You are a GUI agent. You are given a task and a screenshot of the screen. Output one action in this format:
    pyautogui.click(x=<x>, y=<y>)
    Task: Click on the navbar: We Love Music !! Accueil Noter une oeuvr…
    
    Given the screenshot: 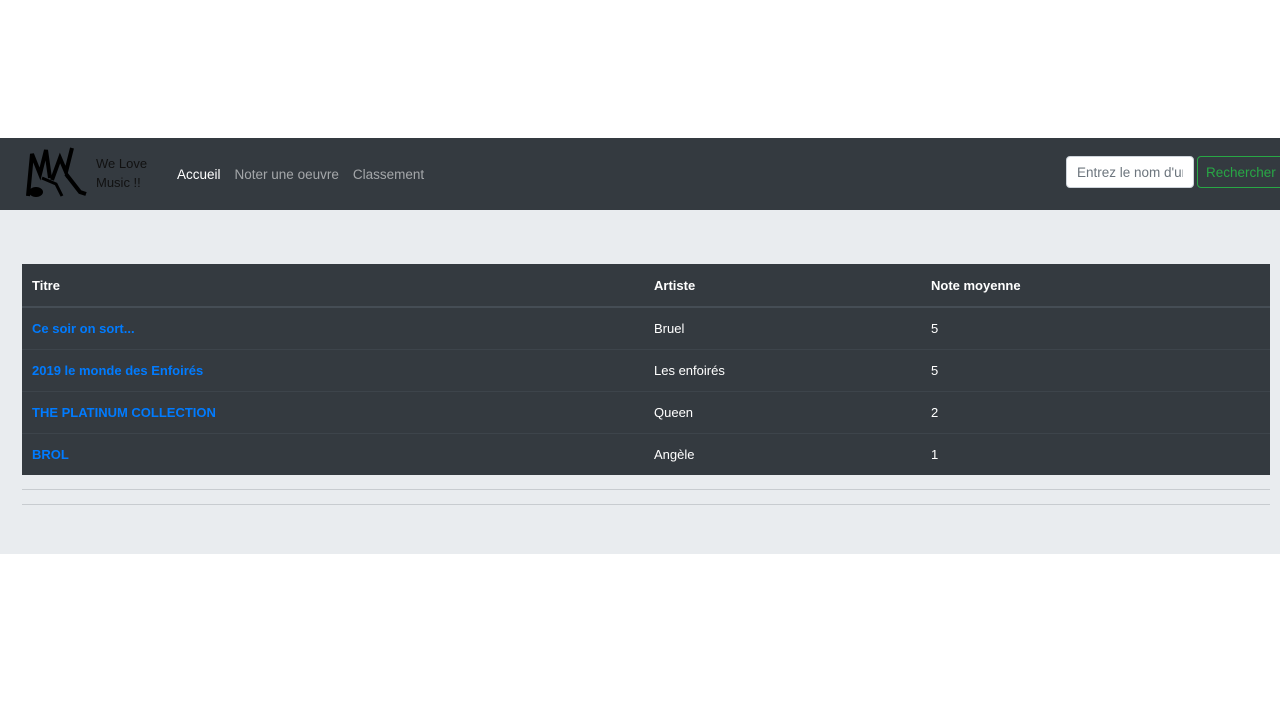 What is the action you would take?
    pyautogui.click(x=640, y=174)
    